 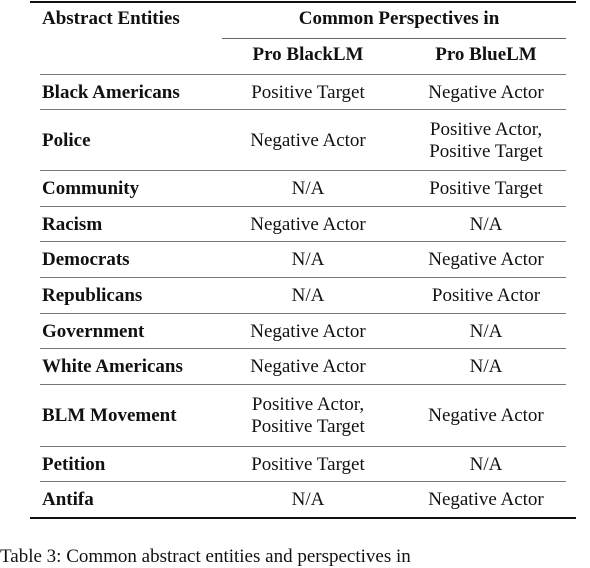 I want to click on entity-cell: BLM Movement, so click(x=109, y=415).